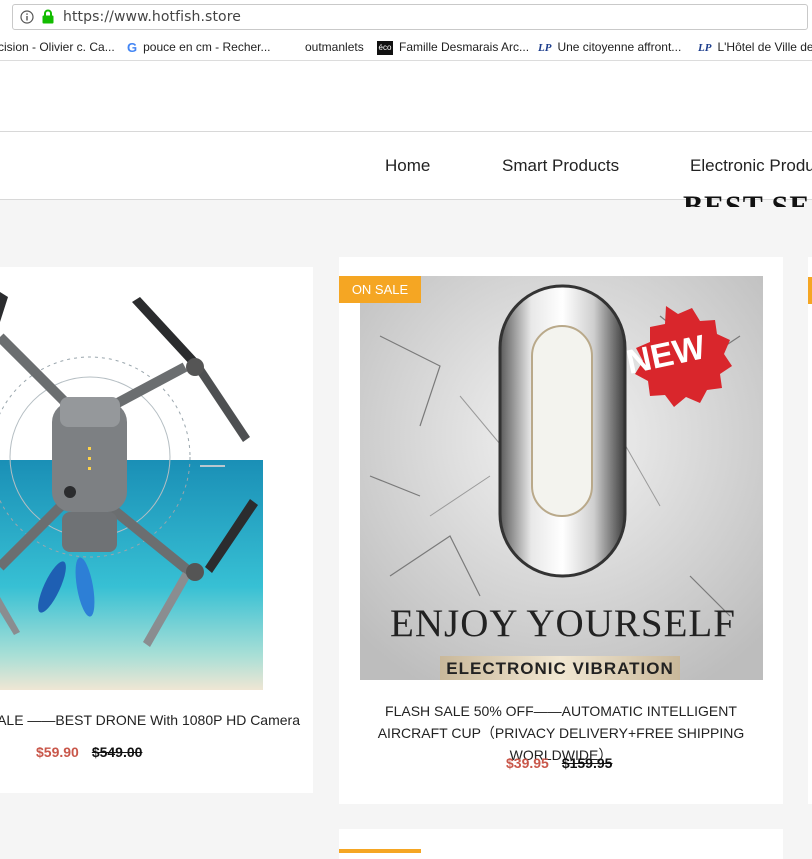 The width and height of the screenshot is (812, 859). What do you see at coordinates (563, 623) in the screenshot?
I see `image-headline: ENJOY YOURSELF` at bounding box center [563, 623].